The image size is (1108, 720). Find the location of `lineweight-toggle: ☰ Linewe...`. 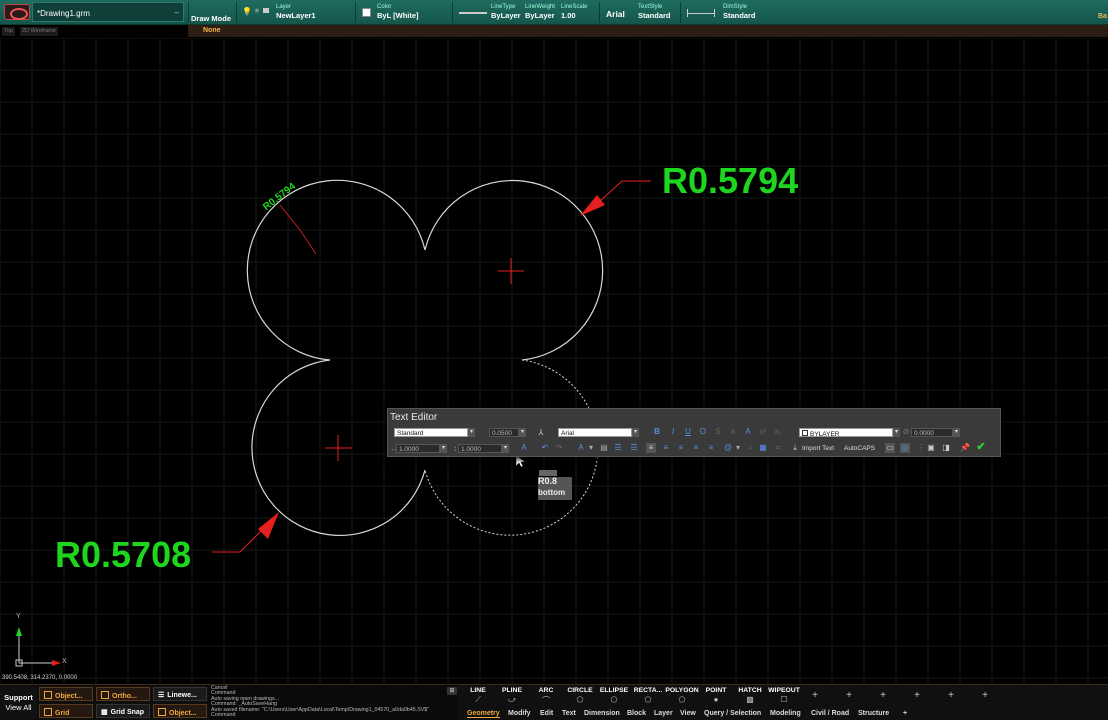

lineweight-toggle: ☰ Linewe... is located at coordinates (180, 694).